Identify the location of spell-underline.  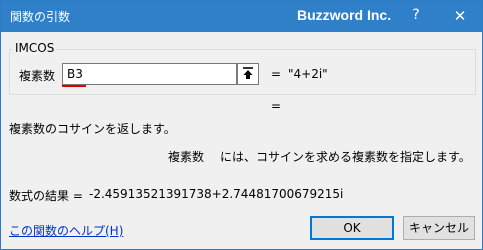
(74, 86).